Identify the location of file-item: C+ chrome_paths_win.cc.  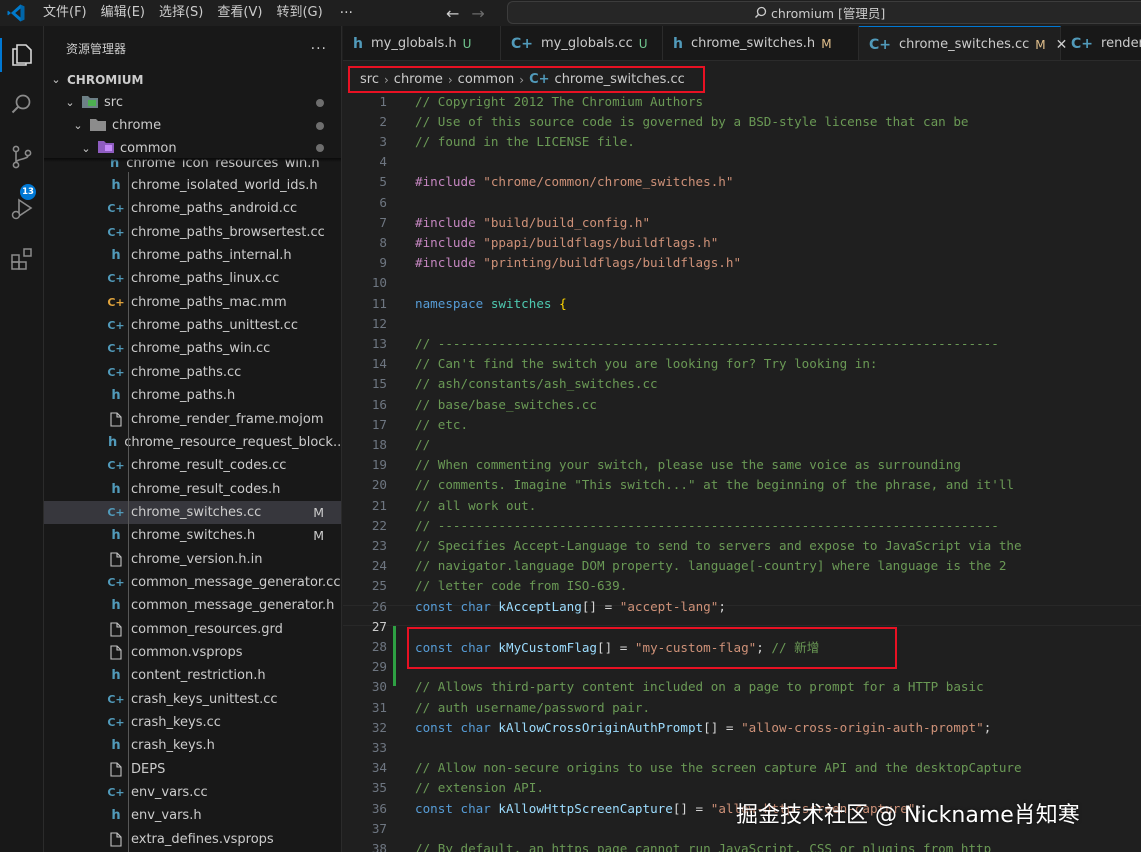
(192, 348).